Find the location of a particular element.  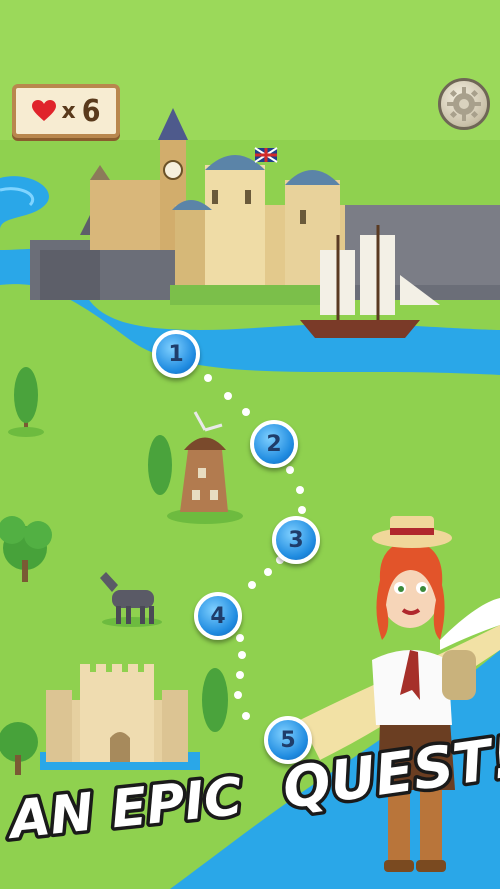

settings-button is located at coordinates (464, 104).